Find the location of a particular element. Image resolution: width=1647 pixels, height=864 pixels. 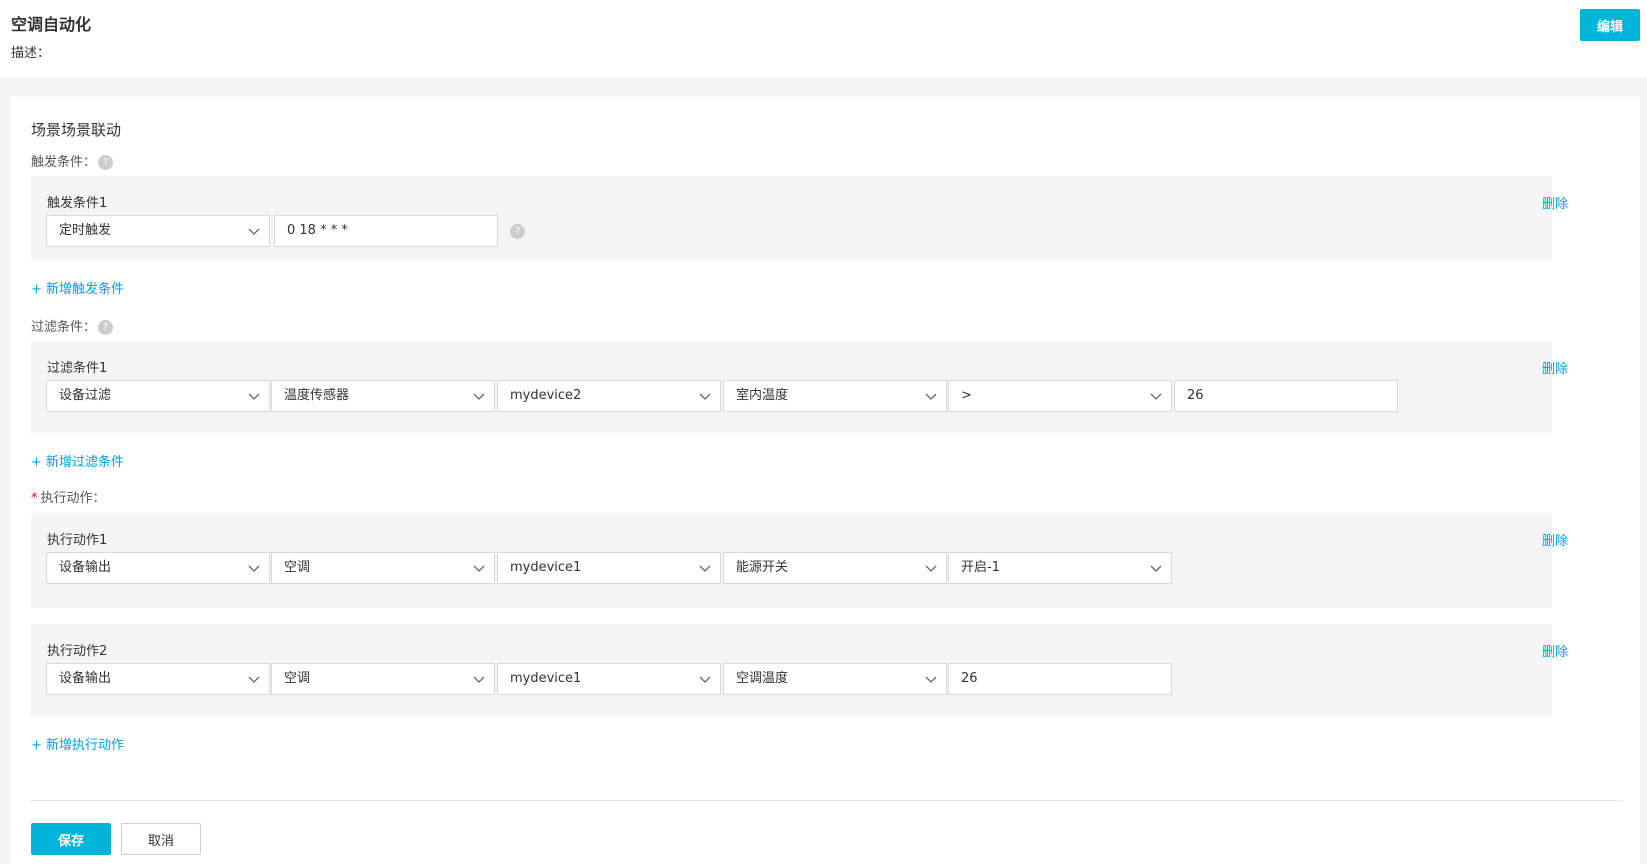

trigger-label: 触发条件：? is located at coordinates (72, 160).